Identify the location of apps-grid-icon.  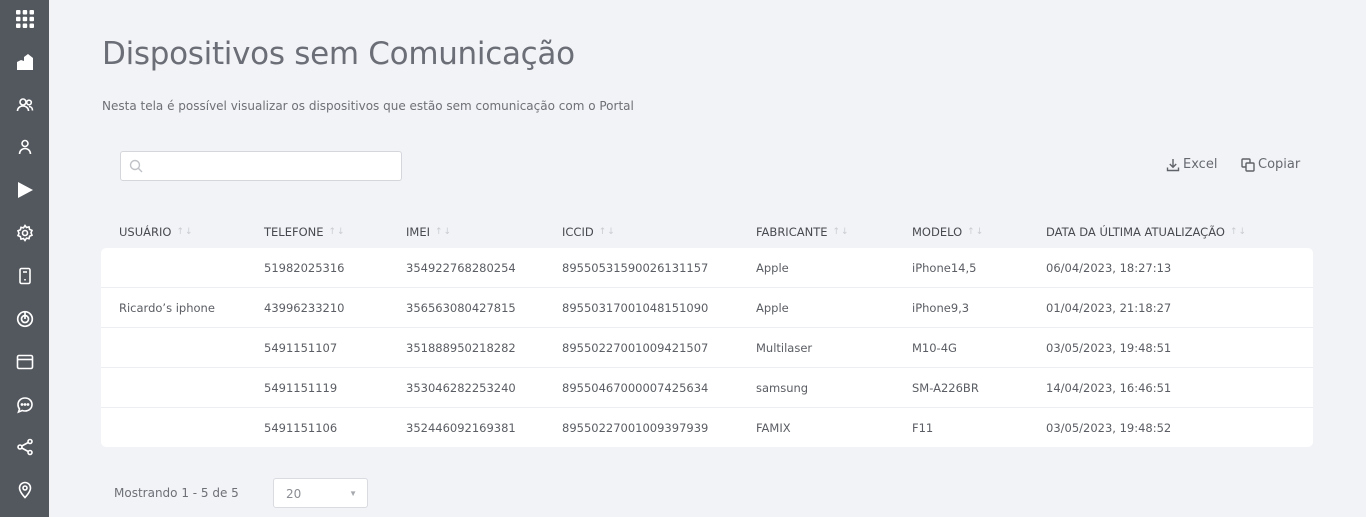
(24, 19).